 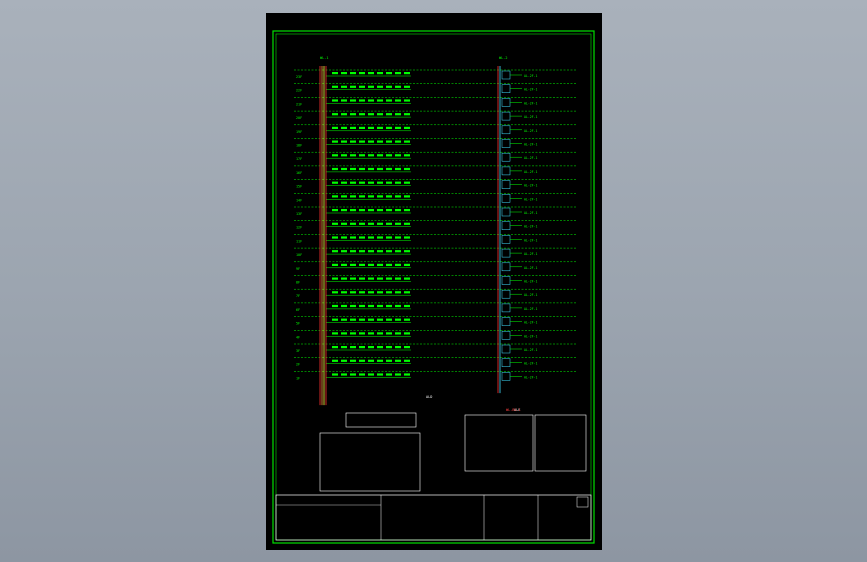 I want to click on floor-label: 13F, so click(x=299, y=214).